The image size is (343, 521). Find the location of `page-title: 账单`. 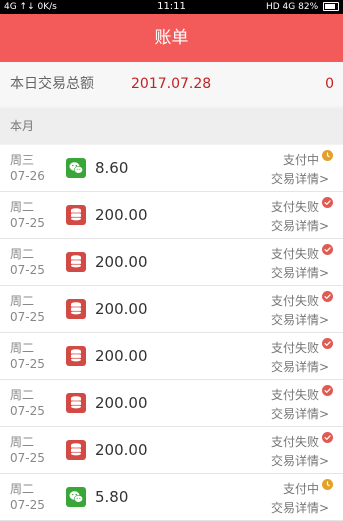

page-title: 账单 is located at coordinates (171, 38).